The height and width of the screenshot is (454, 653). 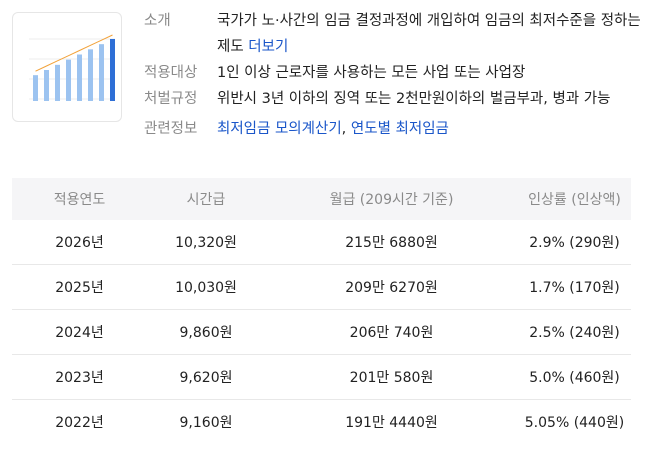 I want to click on info-key-related: 관련정보, so click(x=171, y=129).